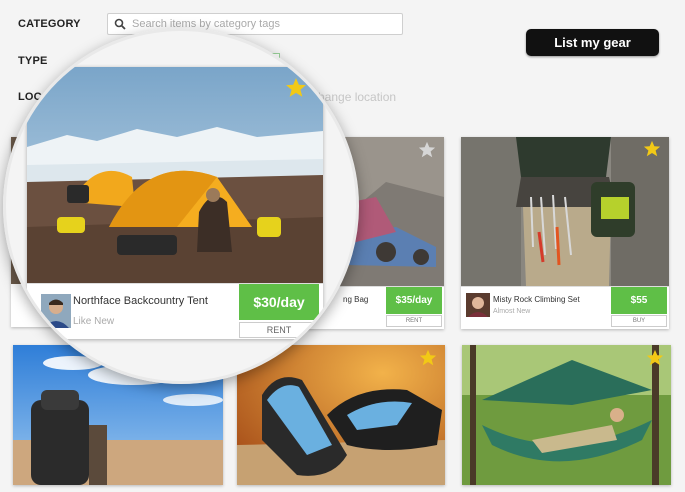 This screenshot has height=492, width=685. I want to click on search-icon, so click(120, 24).